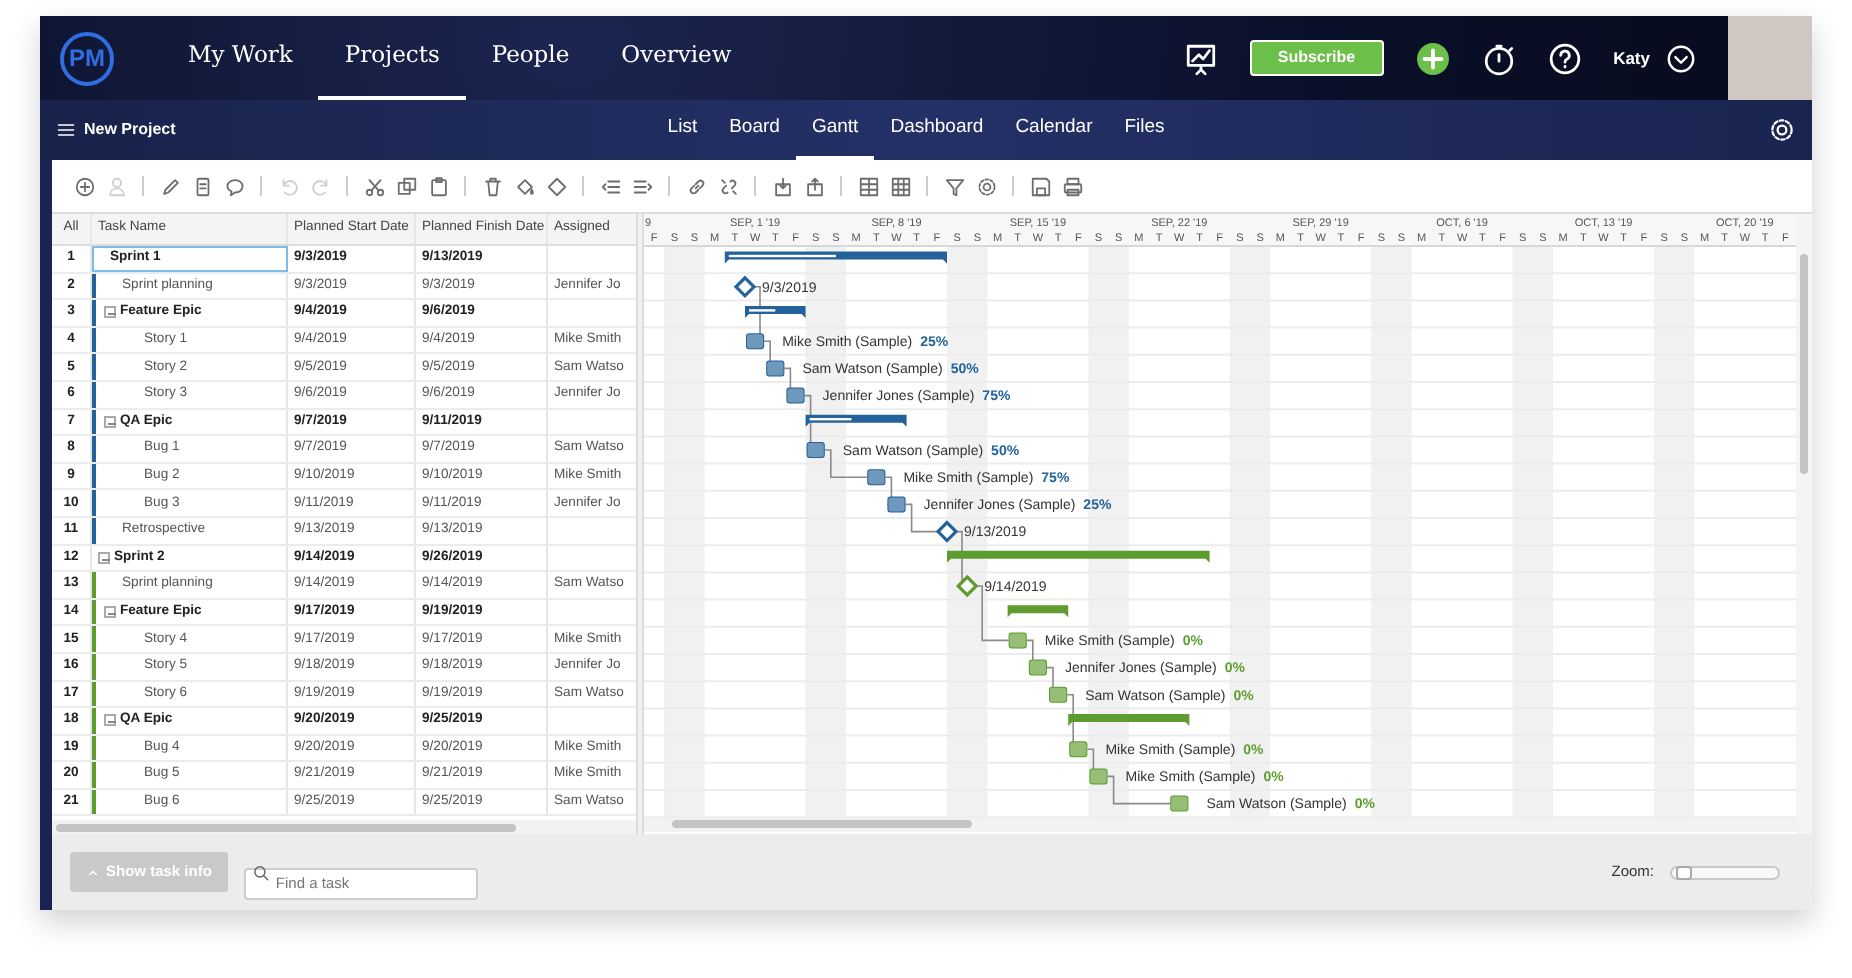 This screenshot has width=1852, height=978. I want to click on nav-link: People, so click(530, 58).